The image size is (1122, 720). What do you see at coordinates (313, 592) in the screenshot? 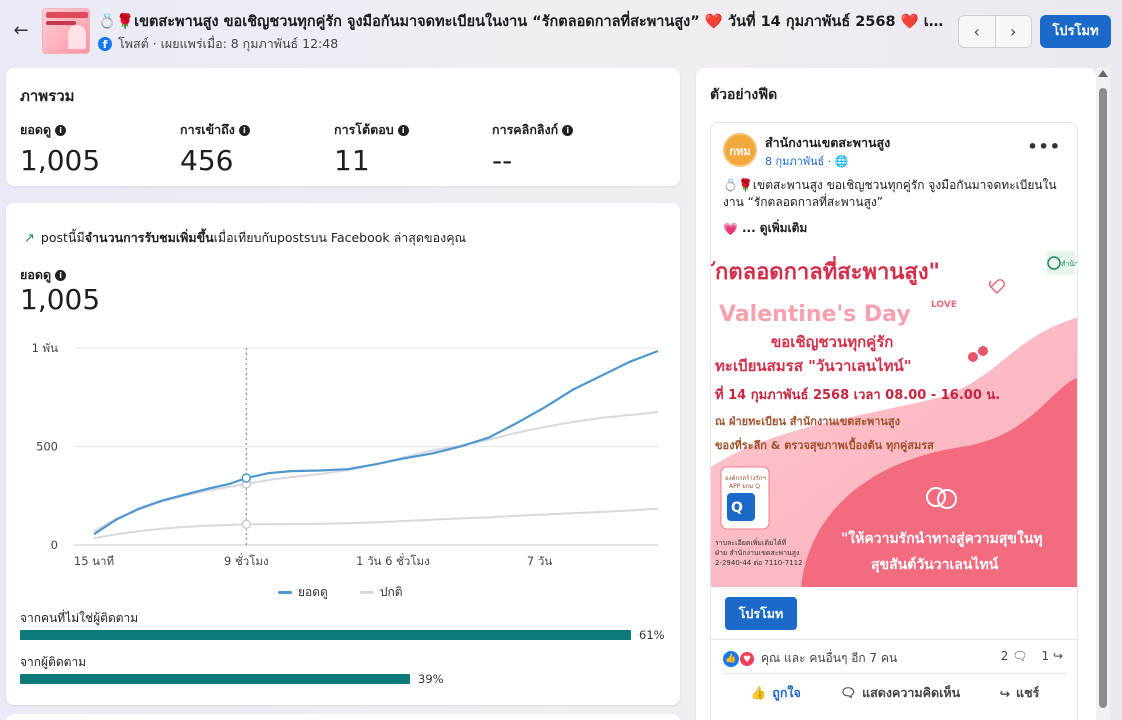
I see `legend-label: ยอดดู` at bounding box center [313, 592].